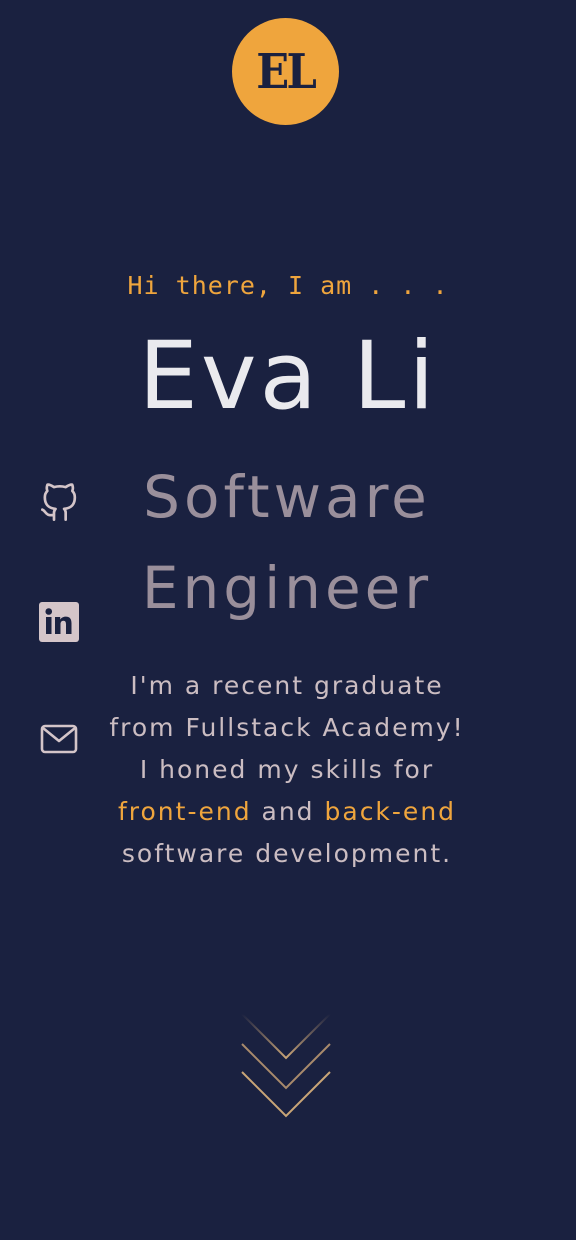  I want to click on linkedin-link, so click(59, 622).